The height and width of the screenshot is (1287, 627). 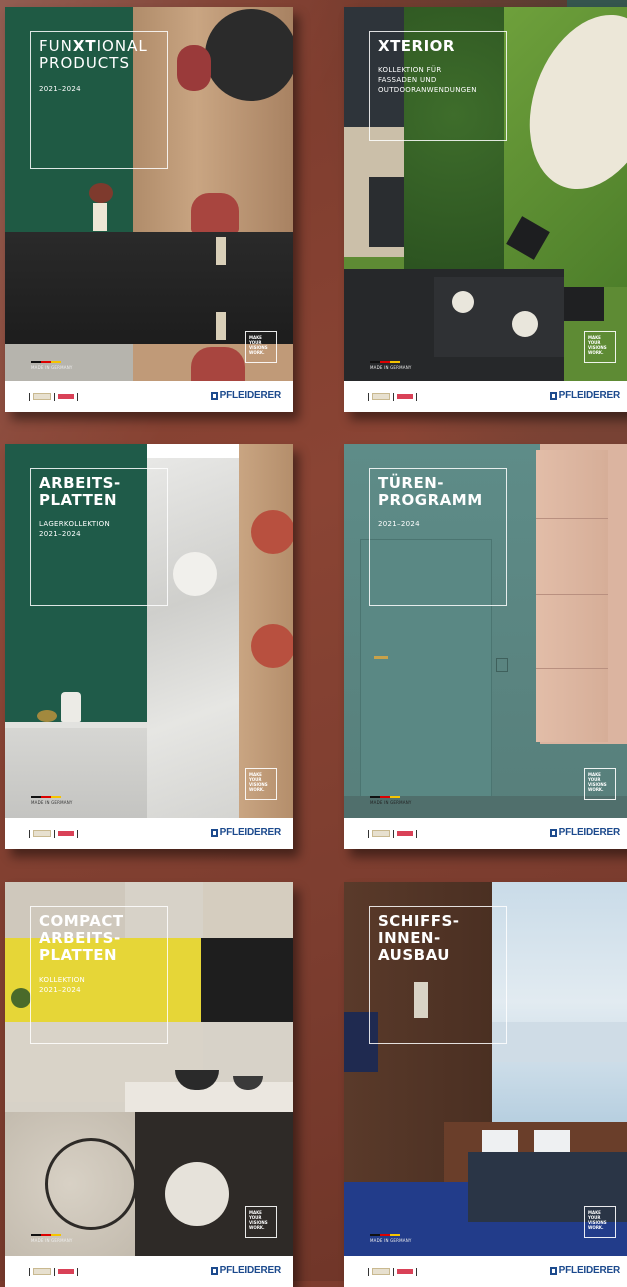 What do you see at coordinates (80, 491) in the screenshot?
I see `brochure-title: ARBEITS- PLATTEN` at bounding box center [80, 491].